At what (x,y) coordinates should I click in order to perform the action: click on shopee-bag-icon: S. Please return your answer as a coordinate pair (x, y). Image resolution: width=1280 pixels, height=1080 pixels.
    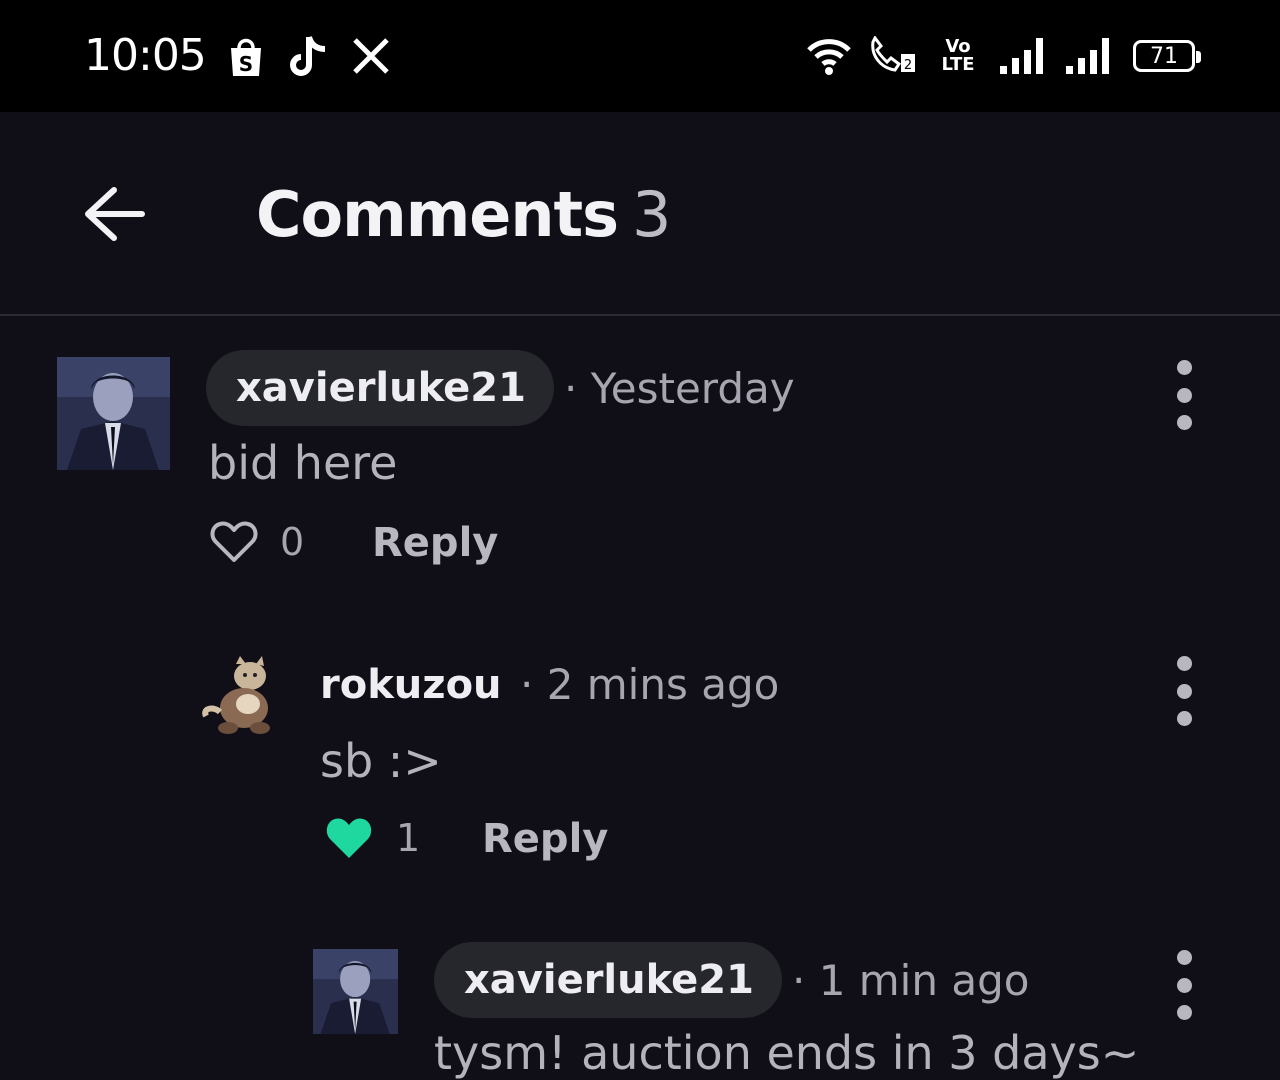
    Looking at the image, I should click on (246, 56).